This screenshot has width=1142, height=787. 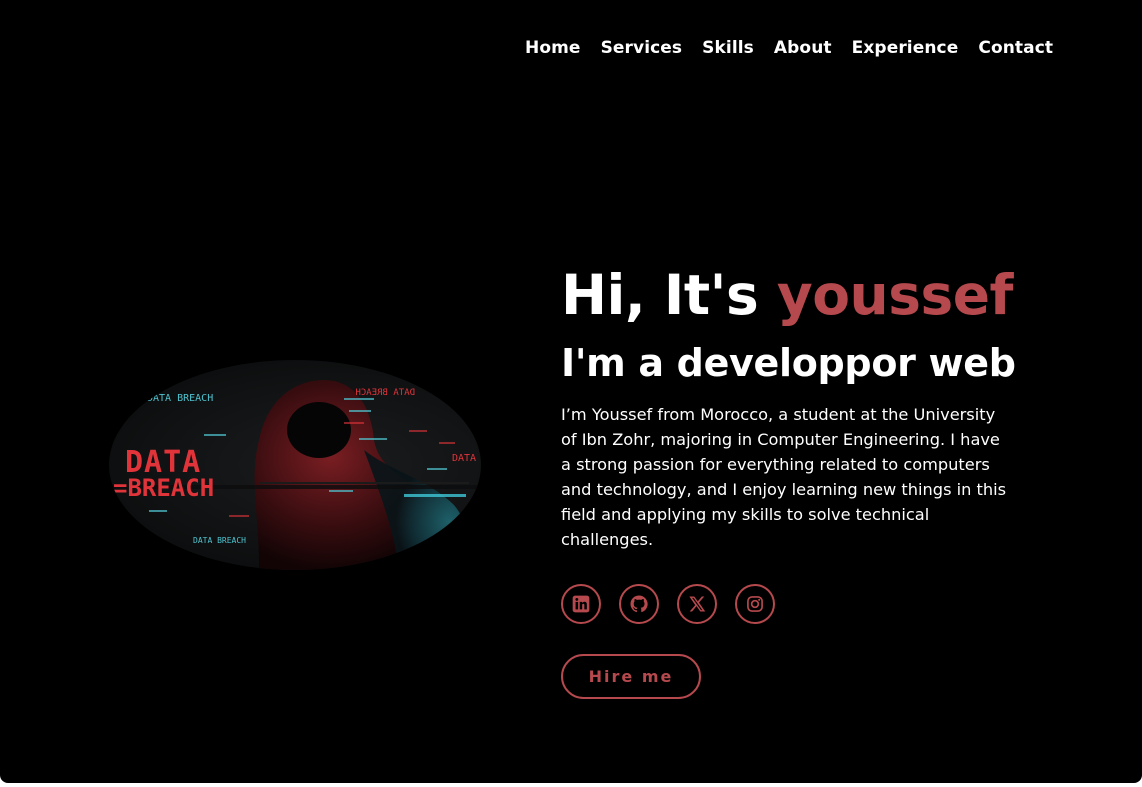 I want to click on hero-role: I'm a developpor web, so click(x=788, y=363).